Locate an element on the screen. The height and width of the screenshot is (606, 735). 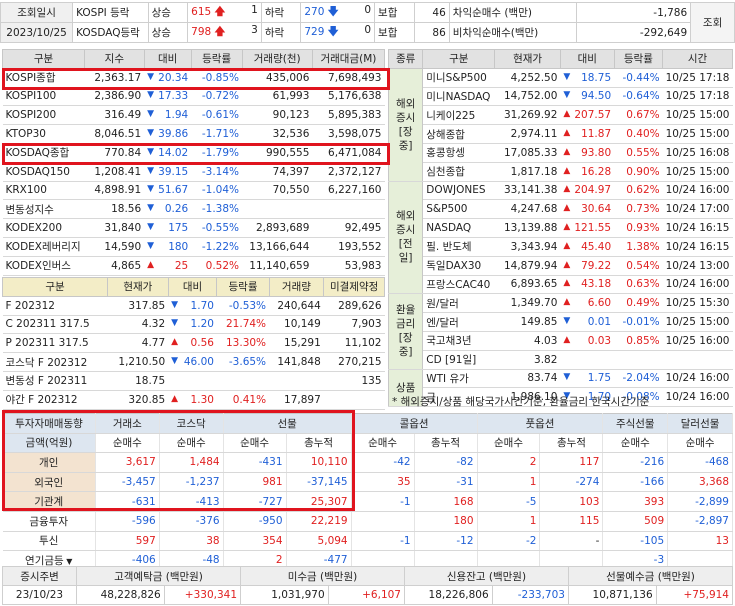
global-row: 엔/달러 149.85 ▼ 0.01 -0.01% 10/25 15:00 is located at coordinates (561, 322).